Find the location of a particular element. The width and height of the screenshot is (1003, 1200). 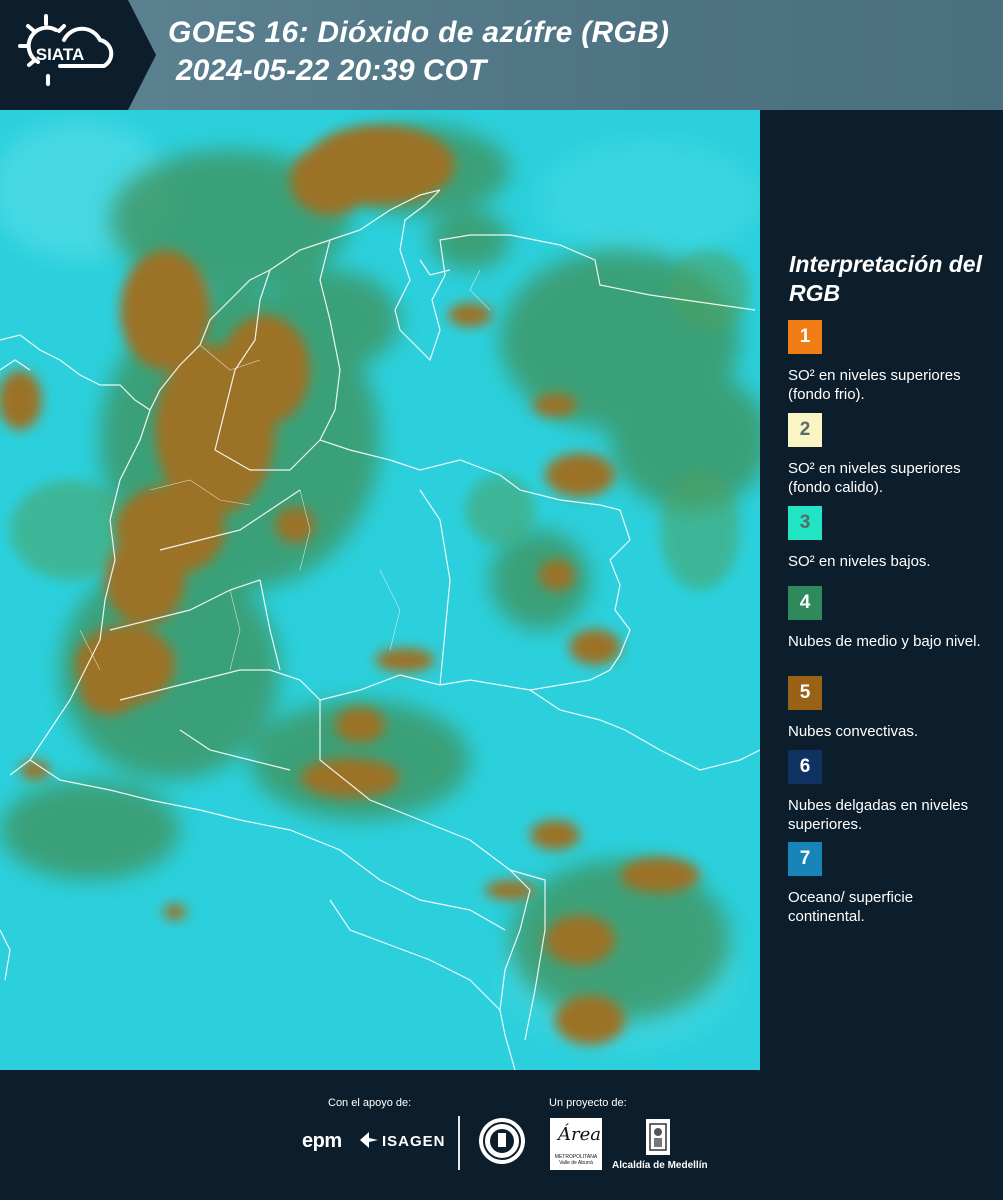

timestamp: 2024-05-22 20:39 COT is located at coordinates (331, 70).